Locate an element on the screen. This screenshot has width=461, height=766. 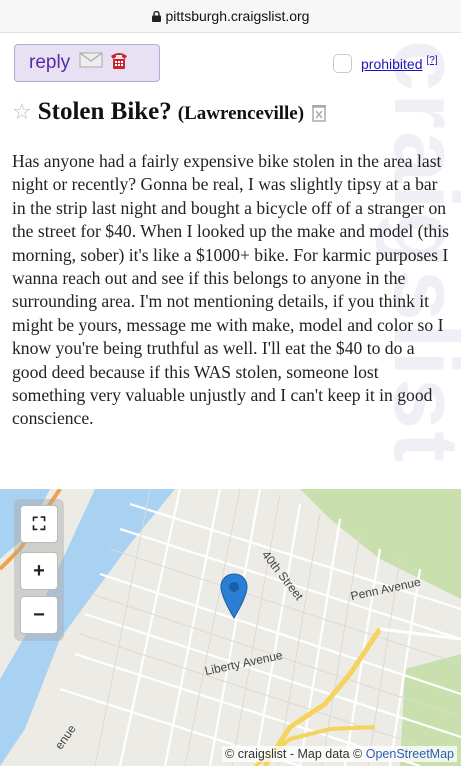
lock-icon is located at coordinates (156, 16).